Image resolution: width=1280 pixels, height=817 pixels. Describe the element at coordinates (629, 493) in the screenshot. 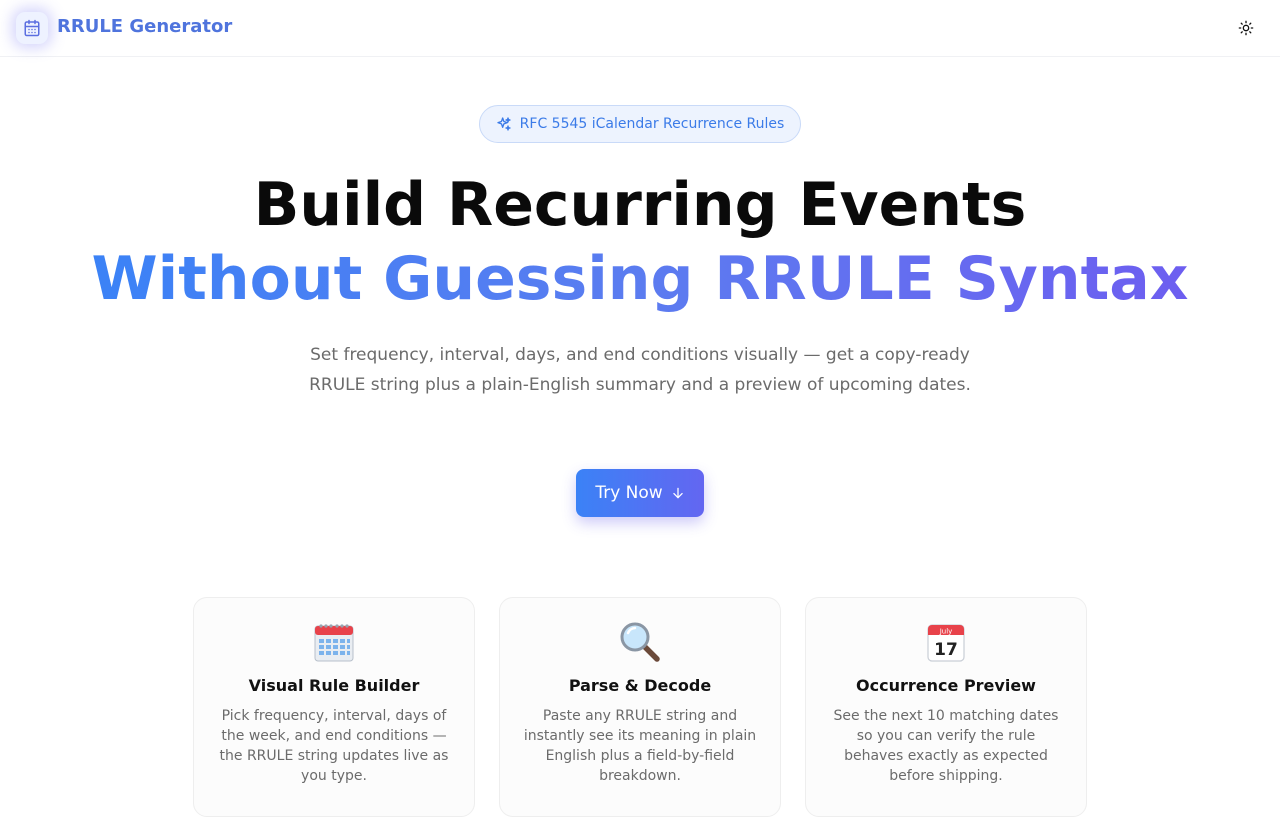

I see `try-now-label: Try Now` at that location.